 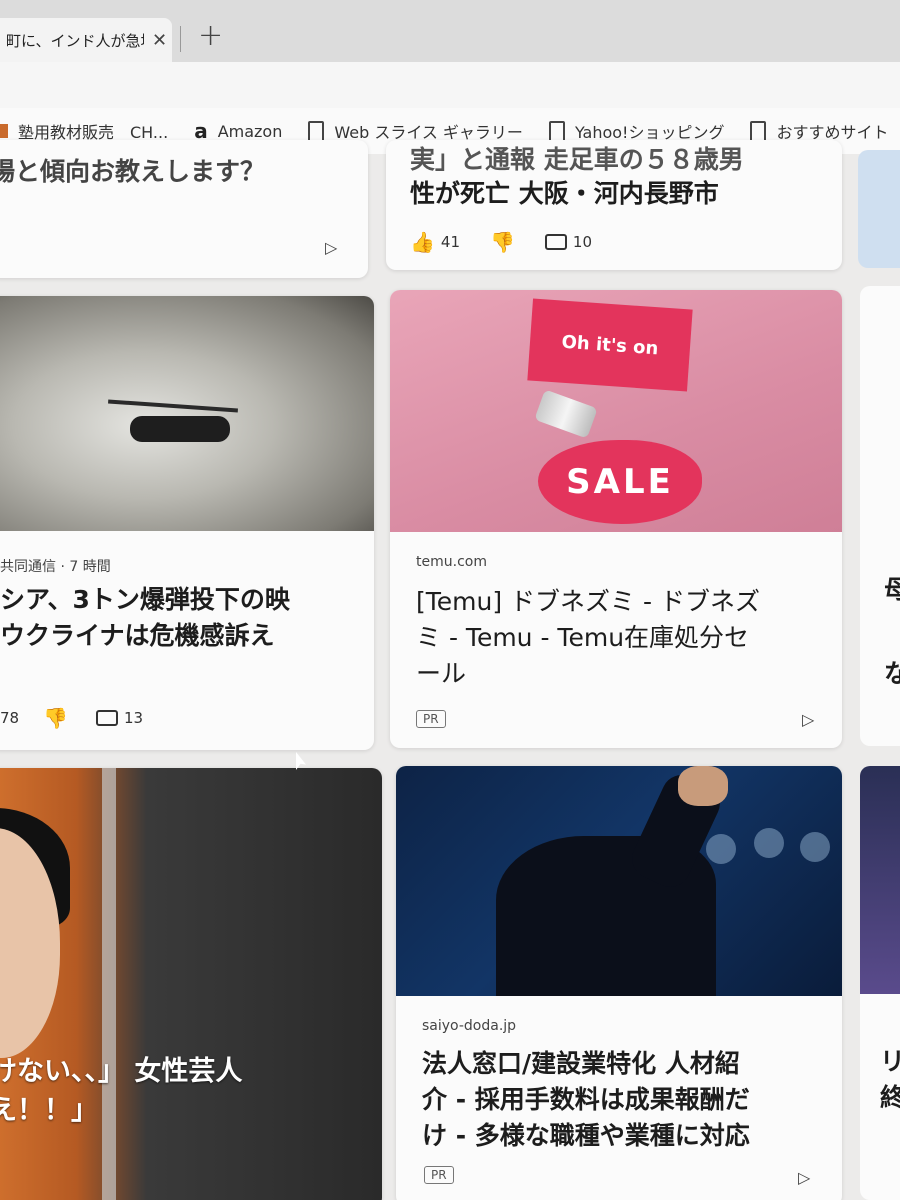 What do you see at coordinates (583, 637) in the screenshot?
I see `card-title-line2: ミ - Temu - Temu在庫処分セ` at bounding box center [583, 637].